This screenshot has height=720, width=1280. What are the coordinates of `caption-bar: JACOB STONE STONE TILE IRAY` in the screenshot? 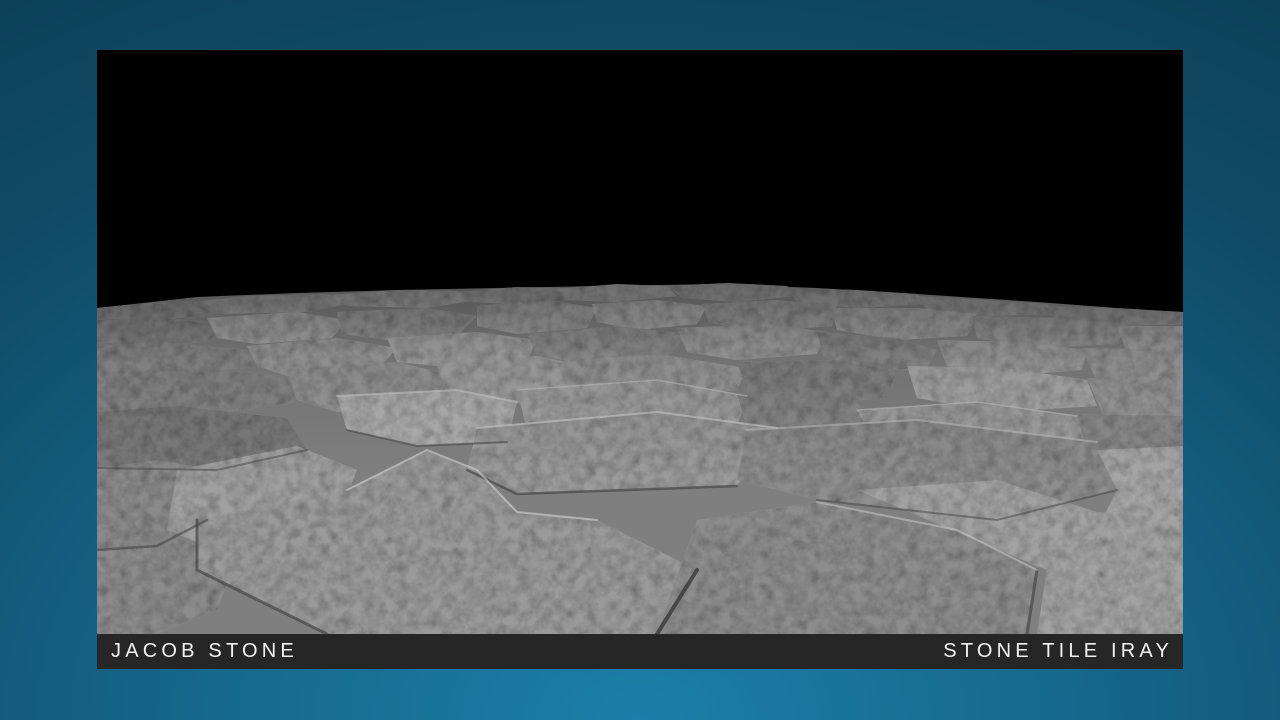 It's located at (640, 651).